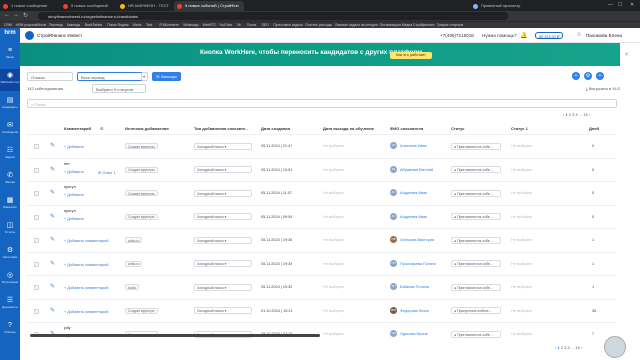 The width and height of the screenshot is (640, 360). Describe the element at coordinates (519, 128) in the screenshot. I see `column-header: Статус 1` at that location.